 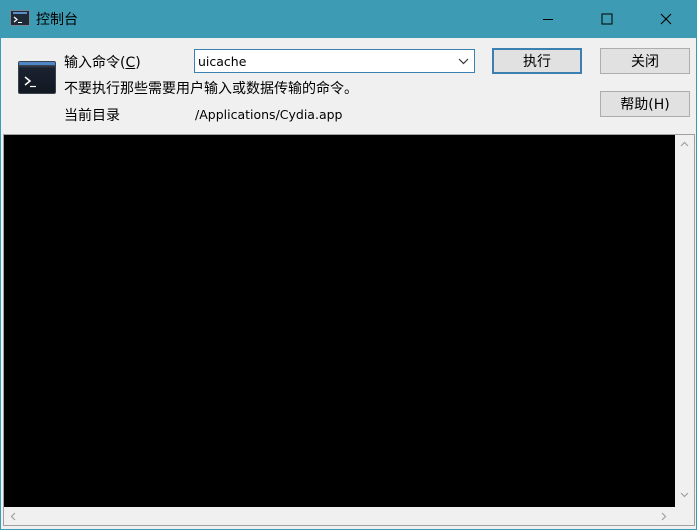 I want to click on maximize-icon, so click(x=607, y=19).